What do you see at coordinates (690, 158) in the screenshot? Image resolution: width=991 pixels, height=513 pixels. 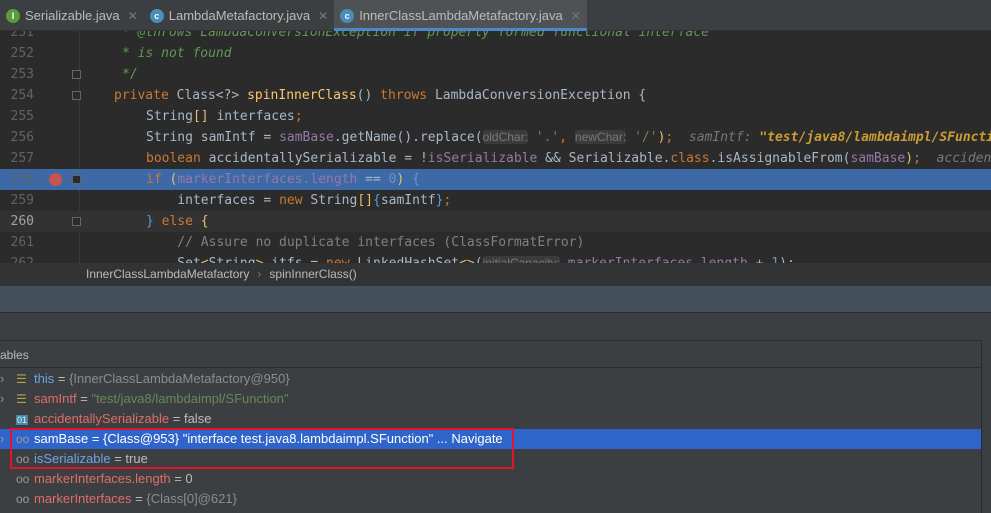 I see `code-token: class` at bounding box center [690, 158].